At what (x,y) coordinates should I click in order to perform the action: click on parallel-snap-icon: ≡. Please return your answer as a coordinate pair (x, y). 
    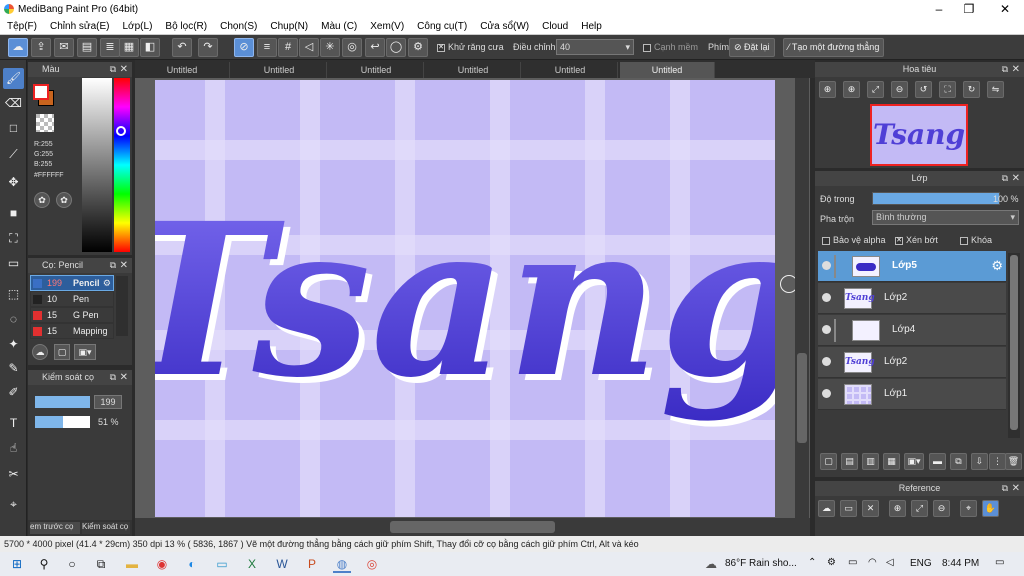
    Looking at the image, I should click on (267, 47).